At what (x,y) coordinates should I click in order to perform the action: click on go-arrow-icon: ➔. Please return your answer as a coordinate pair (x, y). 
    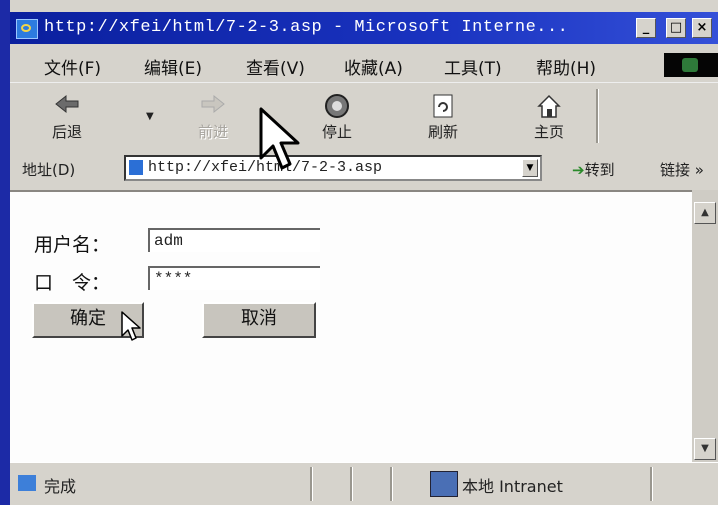
    Looking at the image, I should click on (578, 170).